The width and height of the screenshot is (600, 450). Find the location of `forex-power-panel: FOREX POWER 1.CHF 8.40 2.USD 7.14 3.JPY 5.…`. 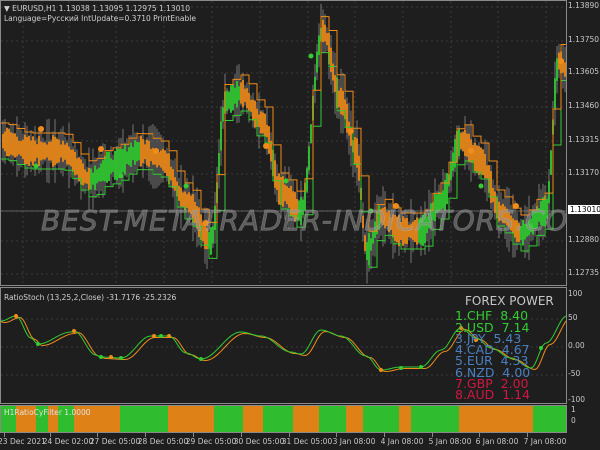

forex-power-panel: FOREX POWER 1.CHF 8.40 2.USD 7.14 3.JPY 5.… is located at coordinates (504, 348).